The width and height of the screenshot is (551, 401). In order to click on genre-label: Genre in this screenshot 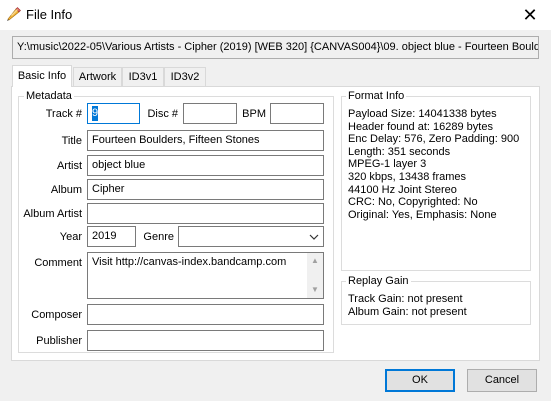, I will do `click(158, 237)`.